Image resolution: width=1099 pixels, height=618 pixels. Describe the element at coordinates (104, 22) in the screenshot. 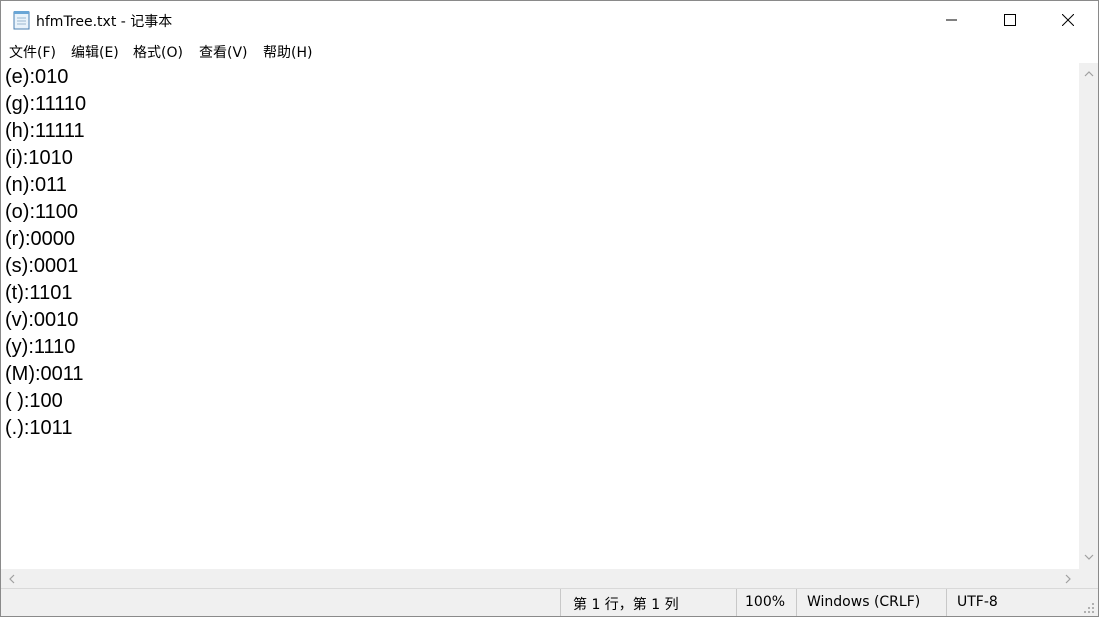

I see `window-title: hfmTree.txt - 记事本` at that location.